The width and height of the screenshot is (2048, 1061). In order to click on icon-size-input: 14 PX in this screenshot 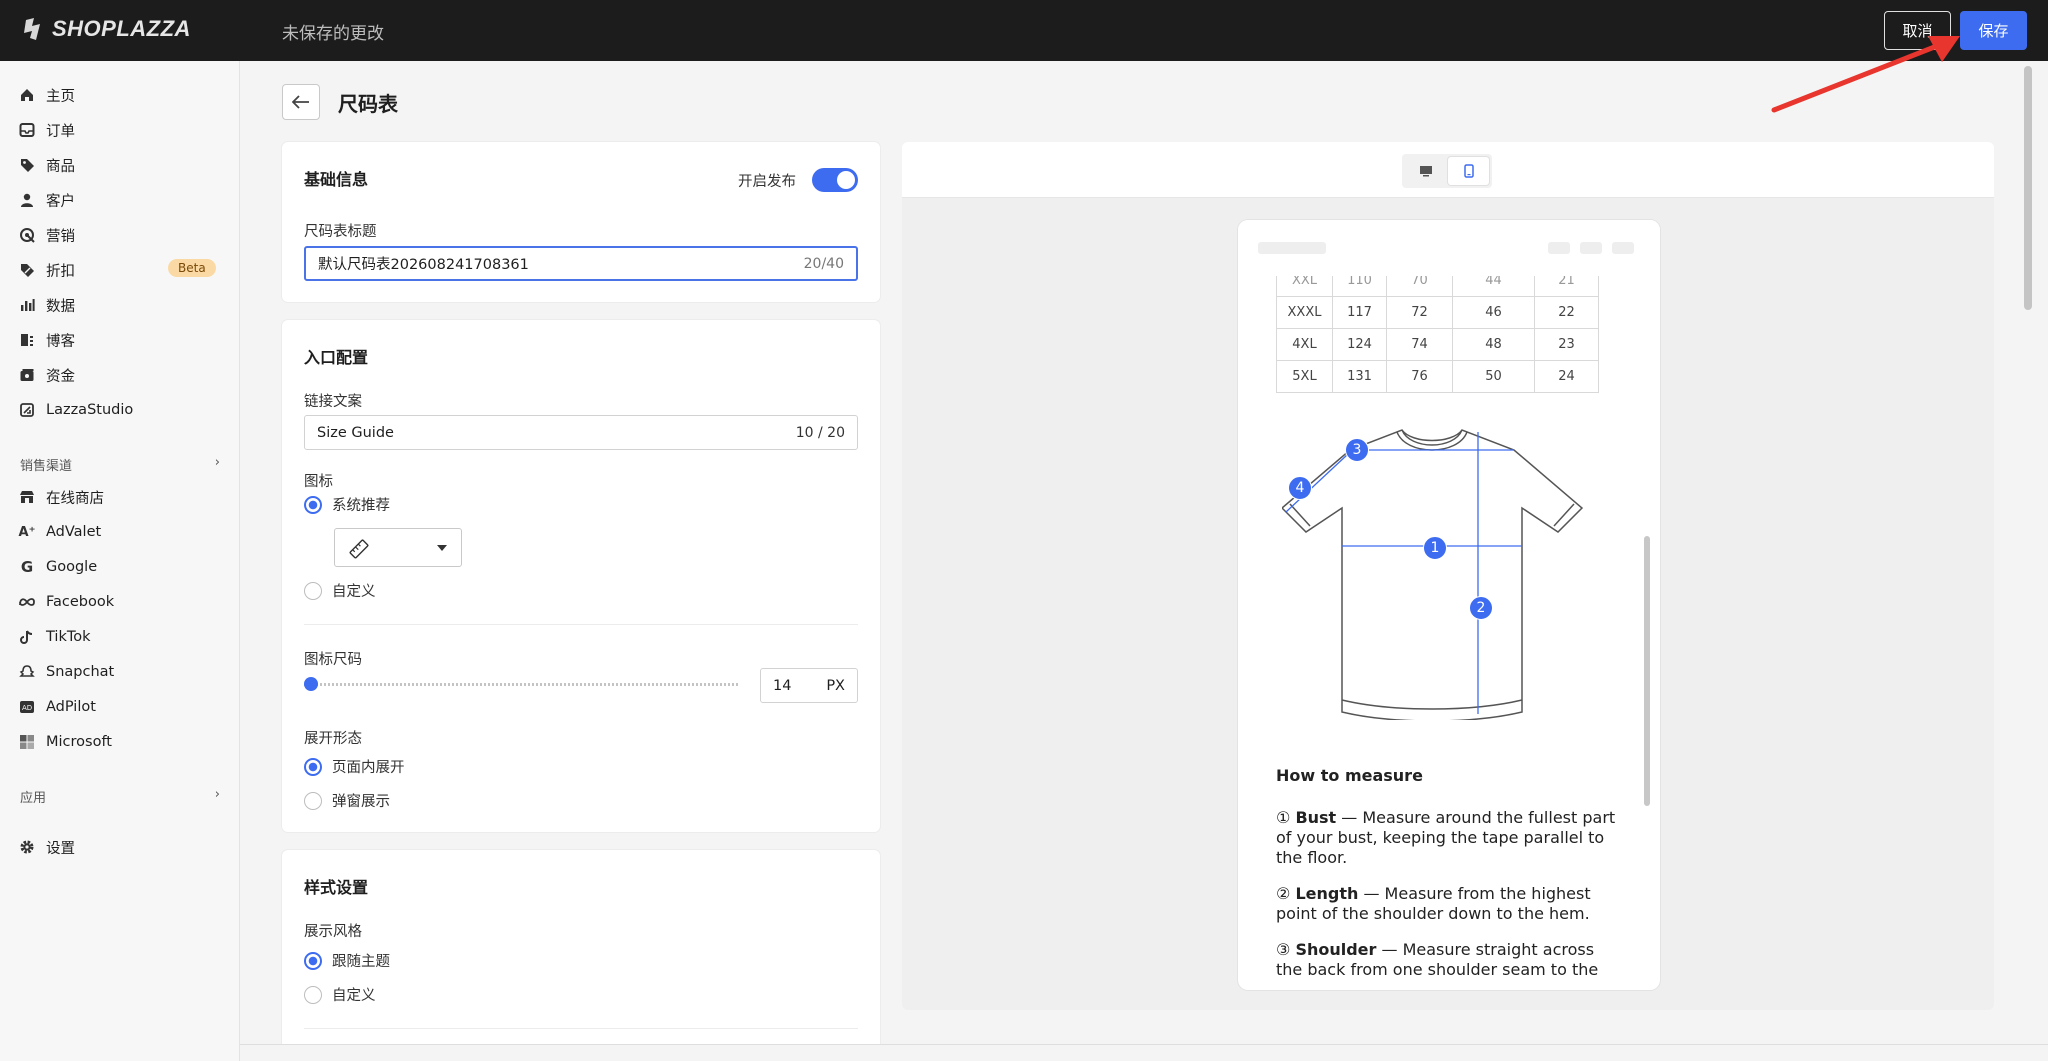, I will do `click(809, 685)`.